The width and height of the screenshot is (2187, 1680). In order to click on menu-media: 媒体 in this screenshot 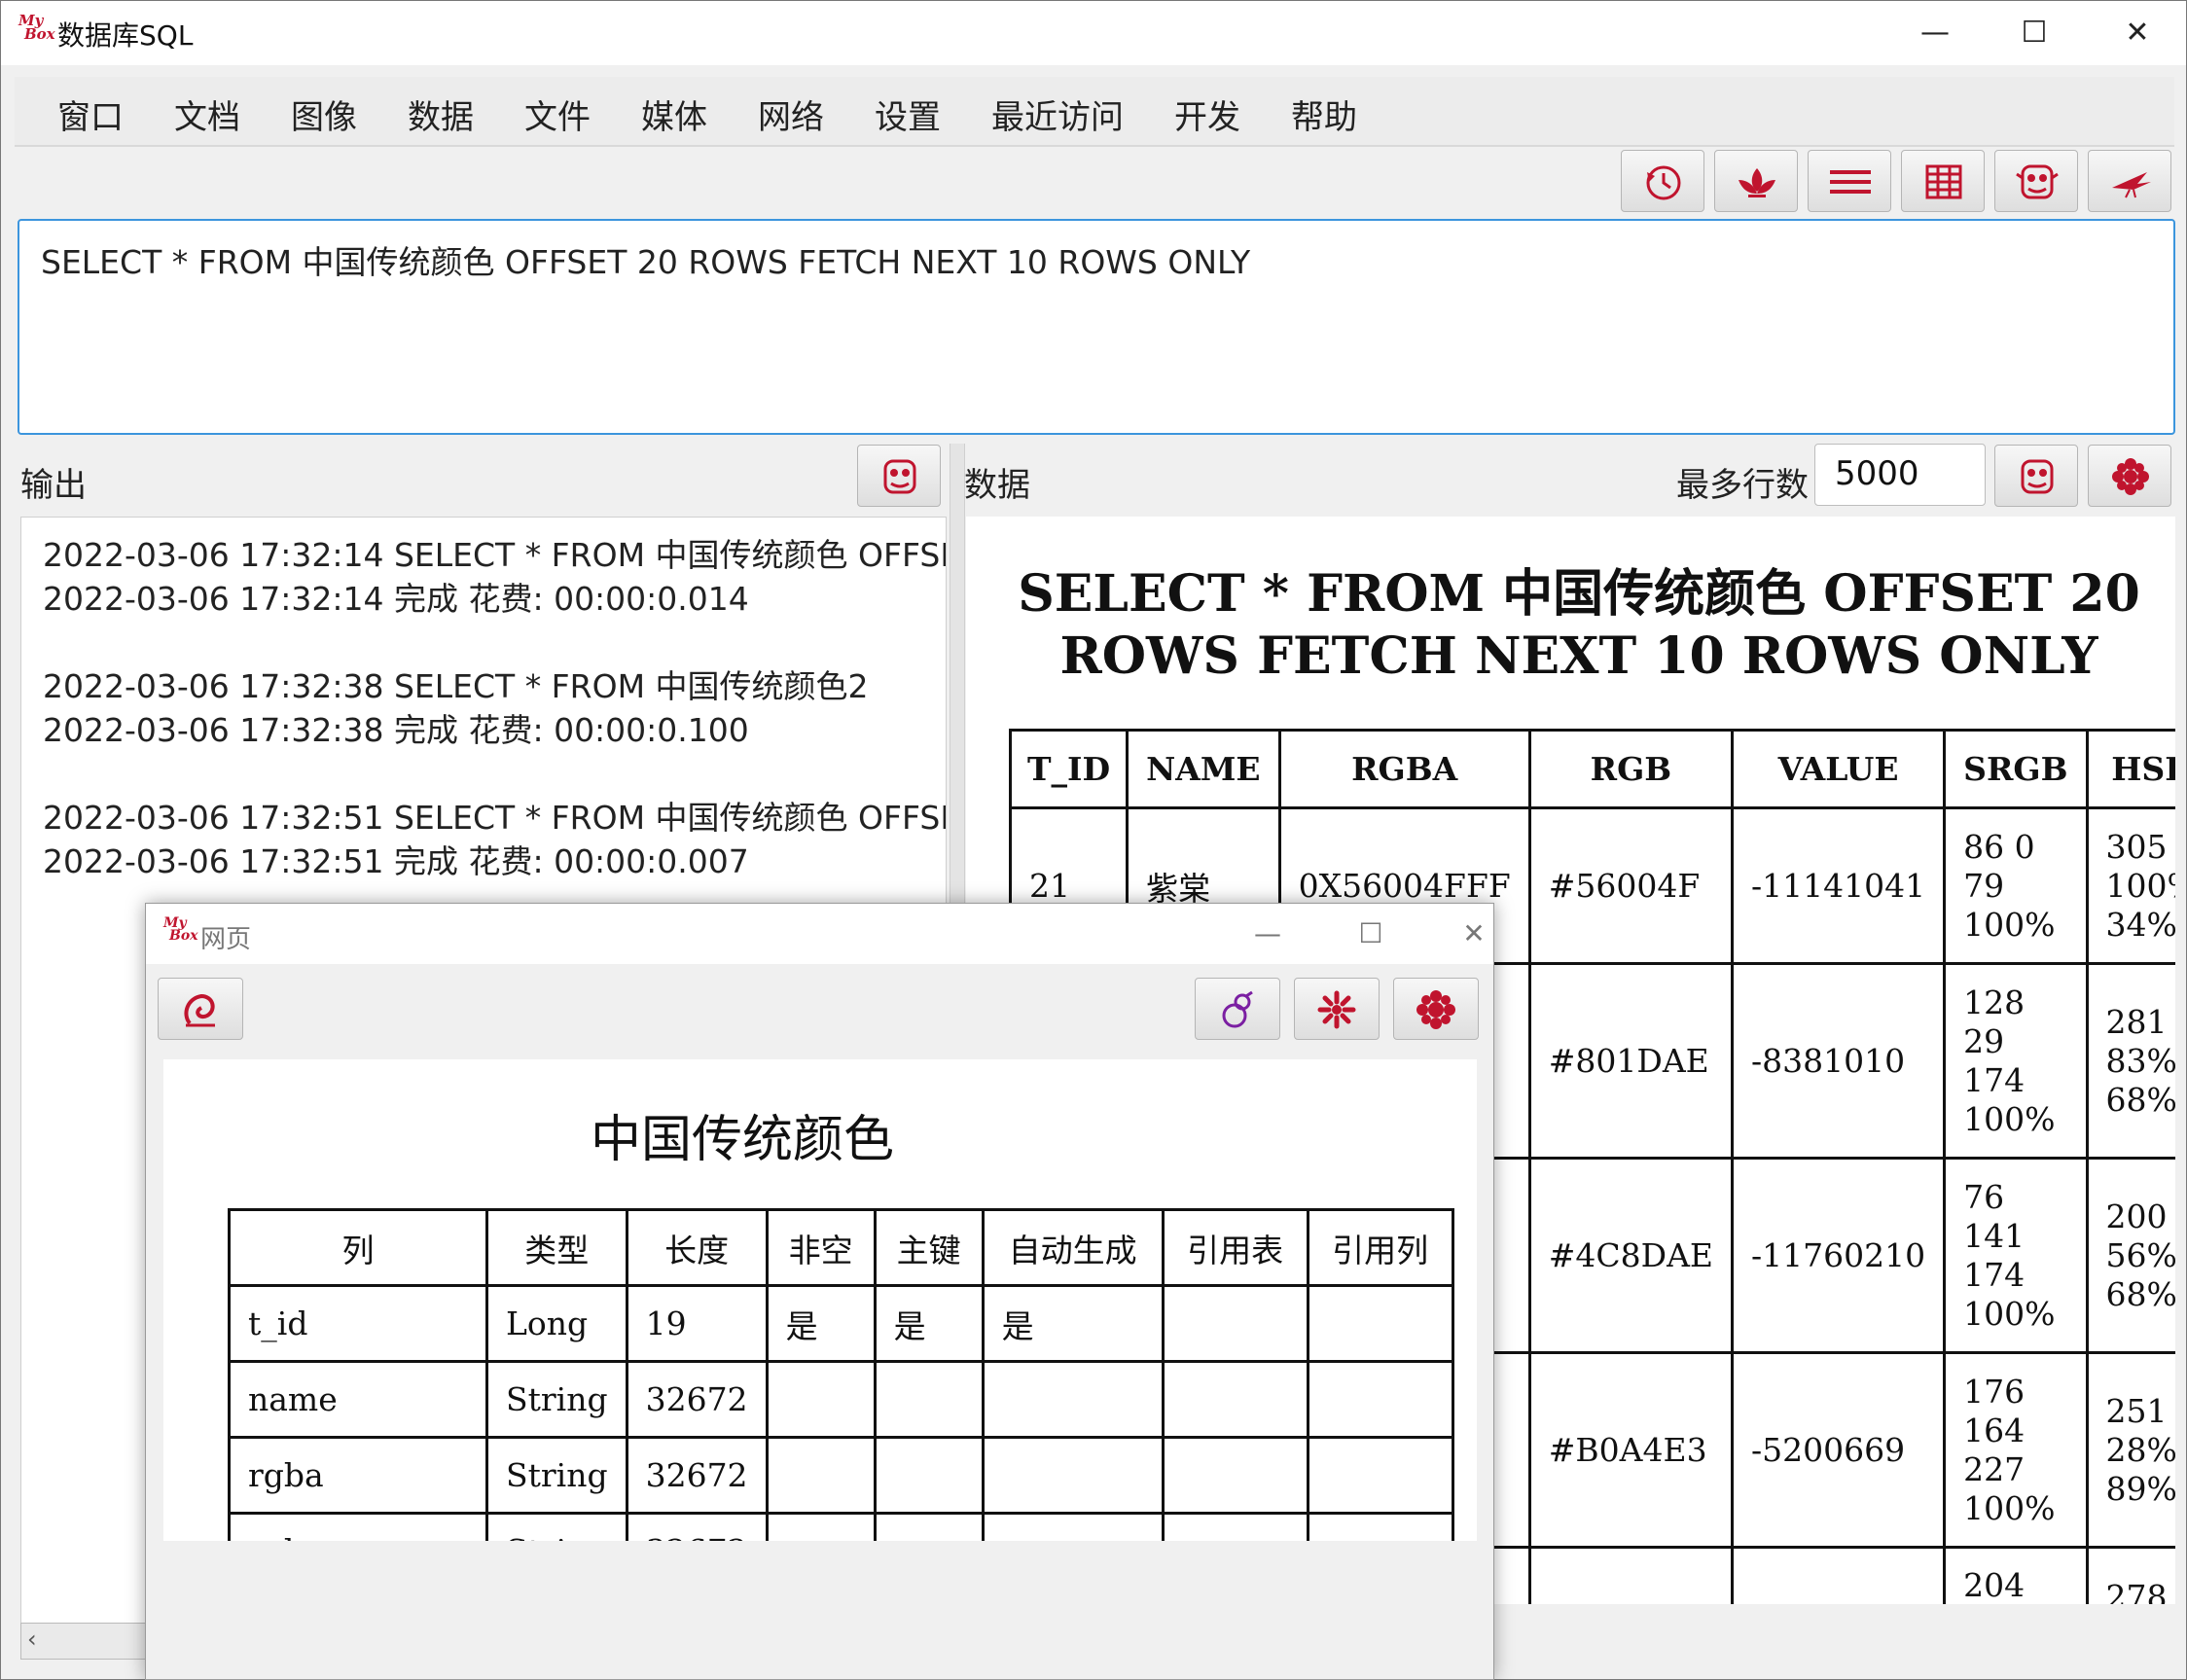, I will do `click(674, 114)`.